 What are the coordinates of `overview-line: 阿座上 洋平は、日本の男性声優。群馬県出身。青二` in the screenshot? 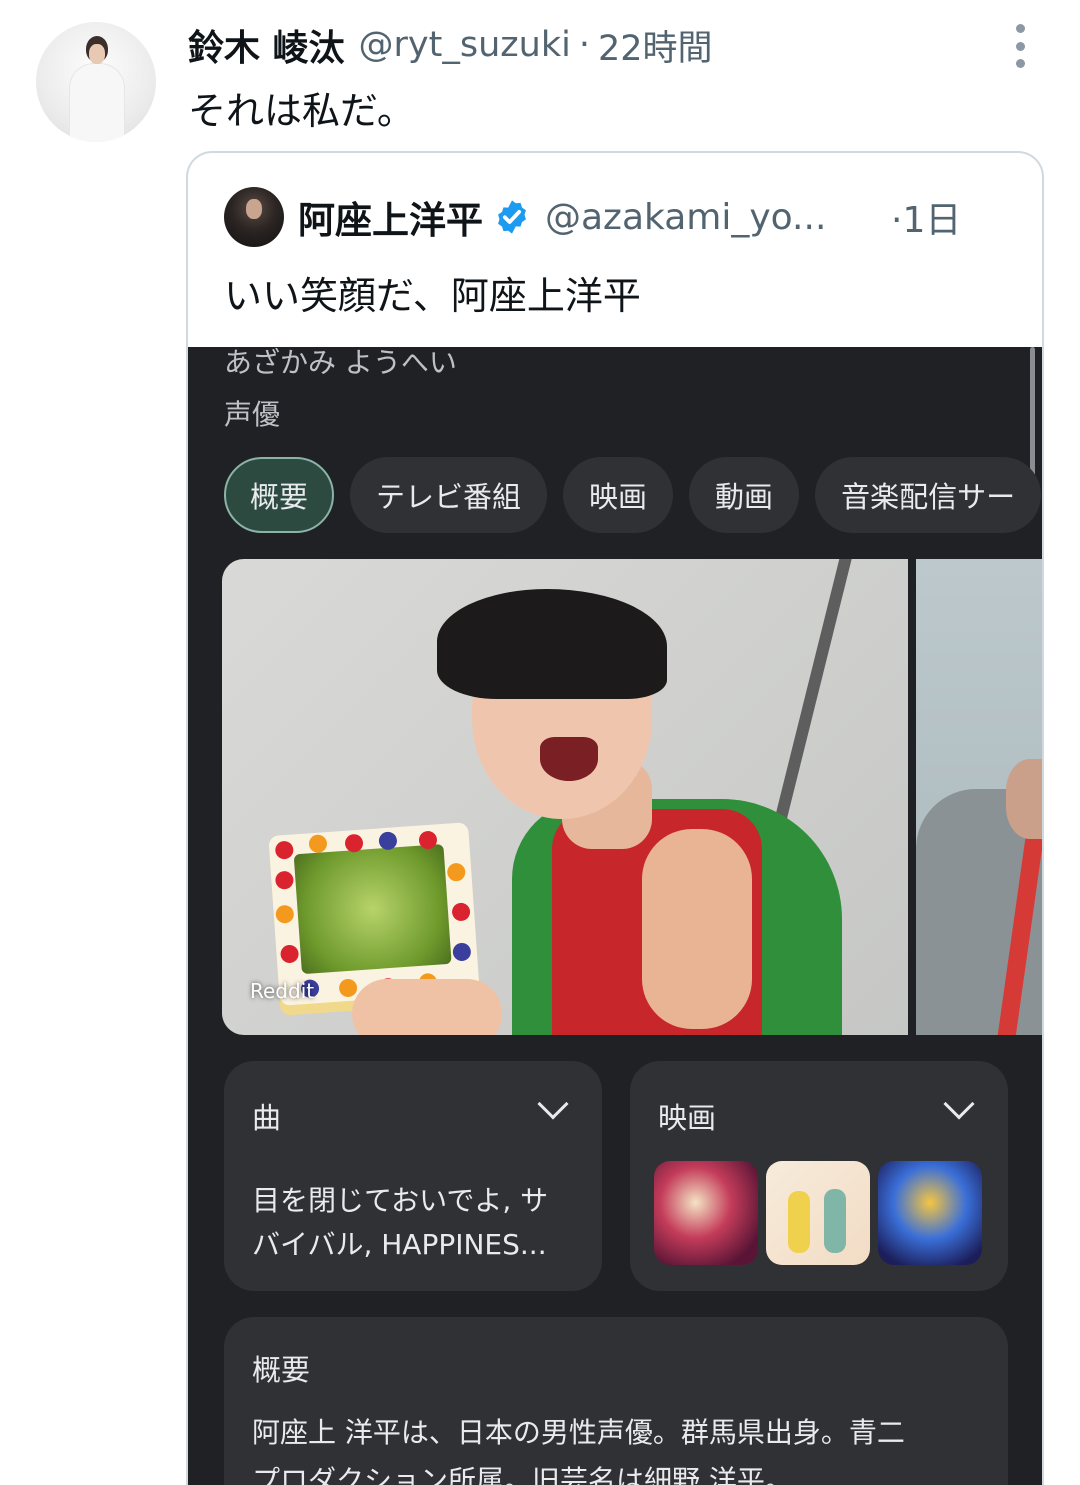 It's located at (578, 1432).